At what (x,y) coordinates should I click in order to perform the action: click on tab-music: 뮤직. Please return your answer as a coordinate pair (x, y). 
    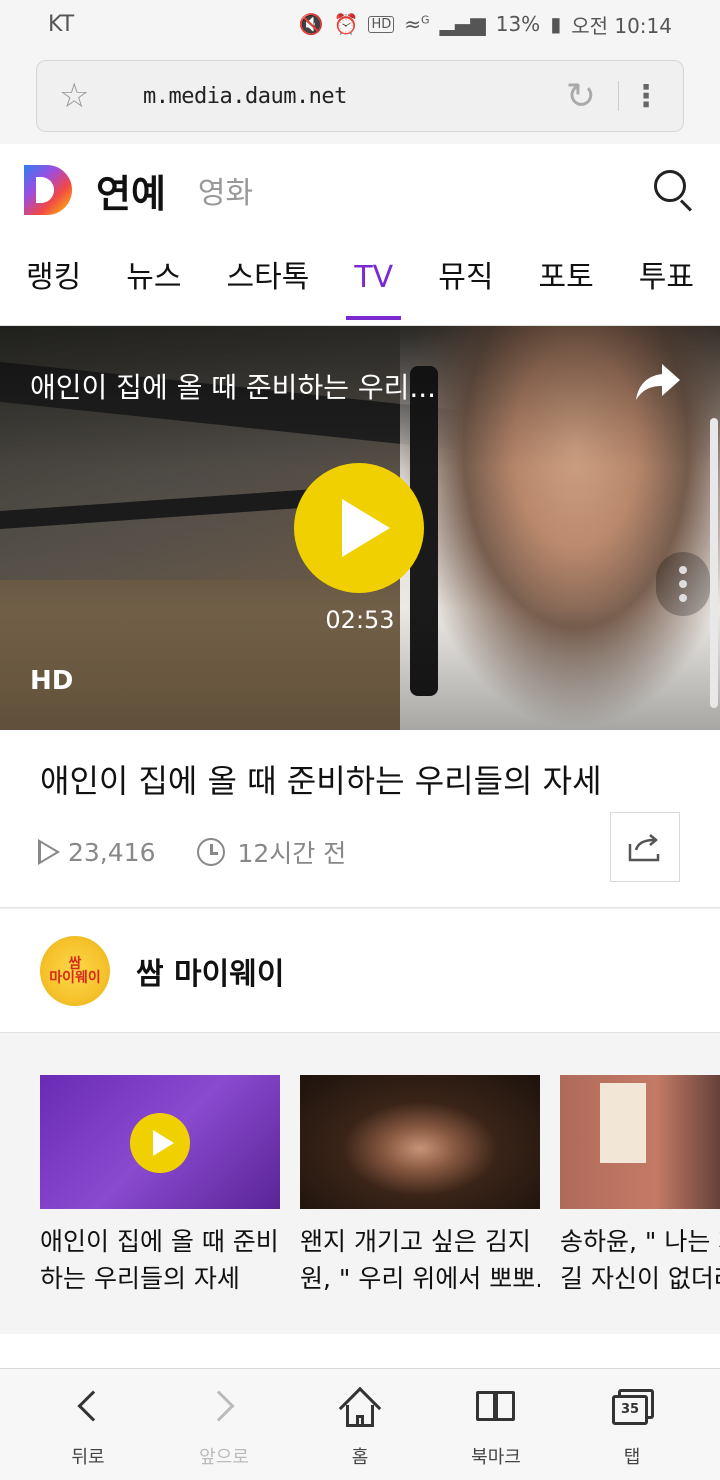
    Looking at the image, I should click on (465, 281).